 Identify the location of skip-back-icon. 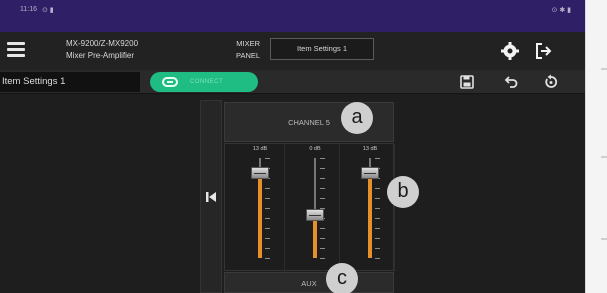
(211, 197).